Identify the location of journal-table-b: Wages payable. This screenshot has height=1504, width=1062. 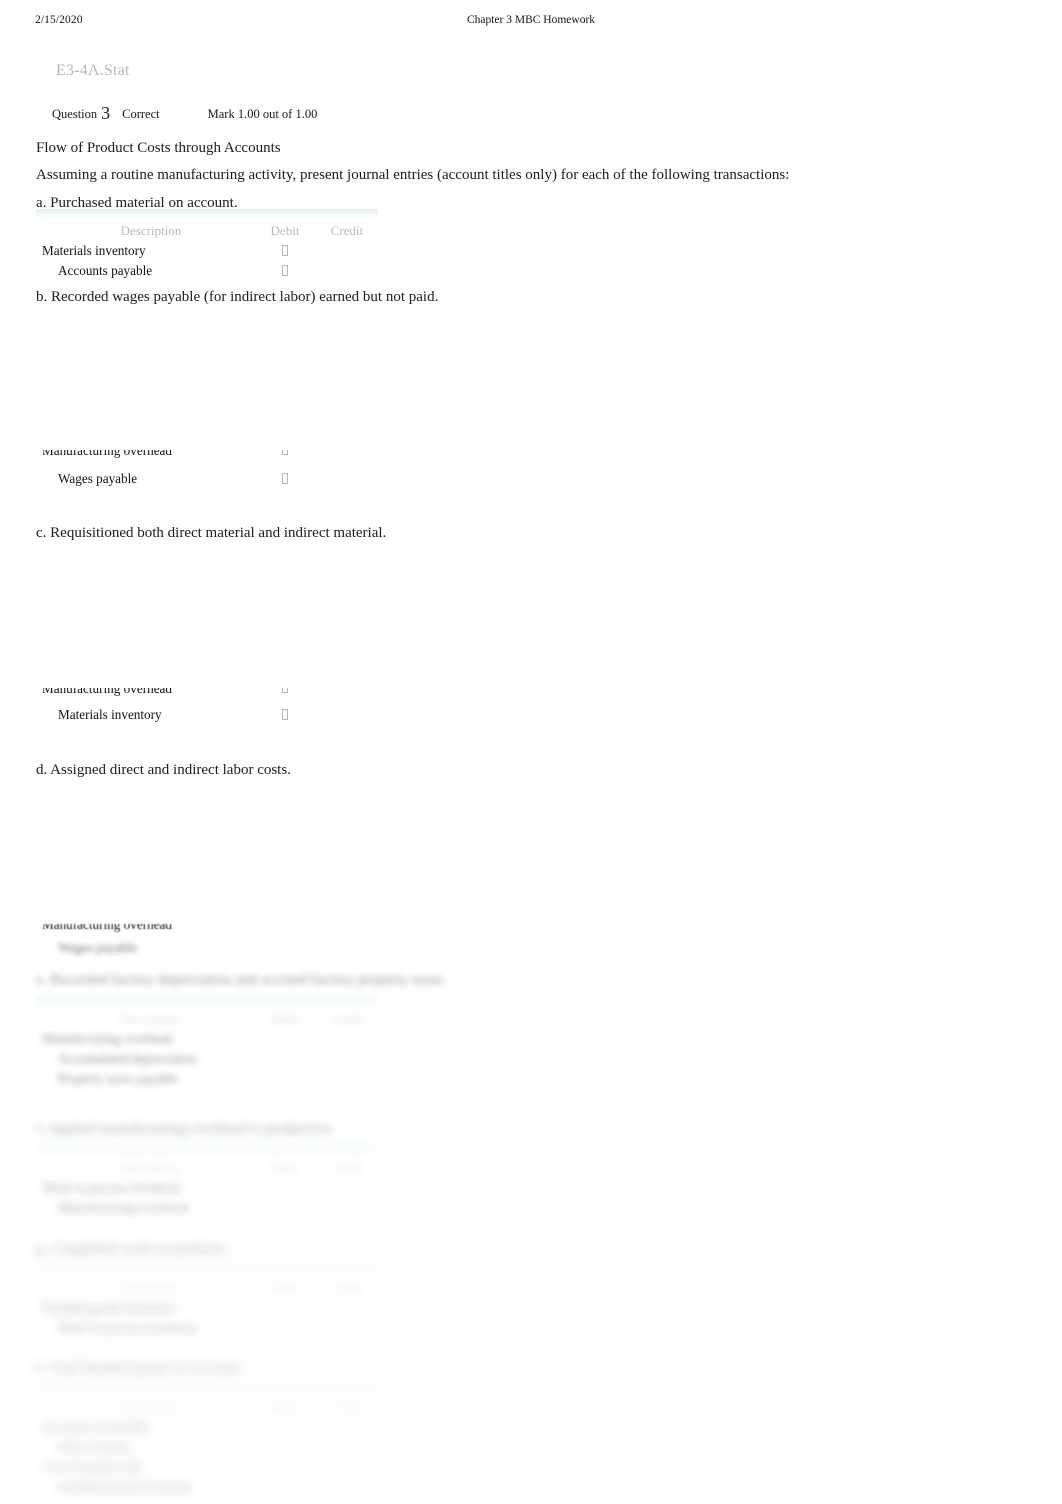
(207, 479).